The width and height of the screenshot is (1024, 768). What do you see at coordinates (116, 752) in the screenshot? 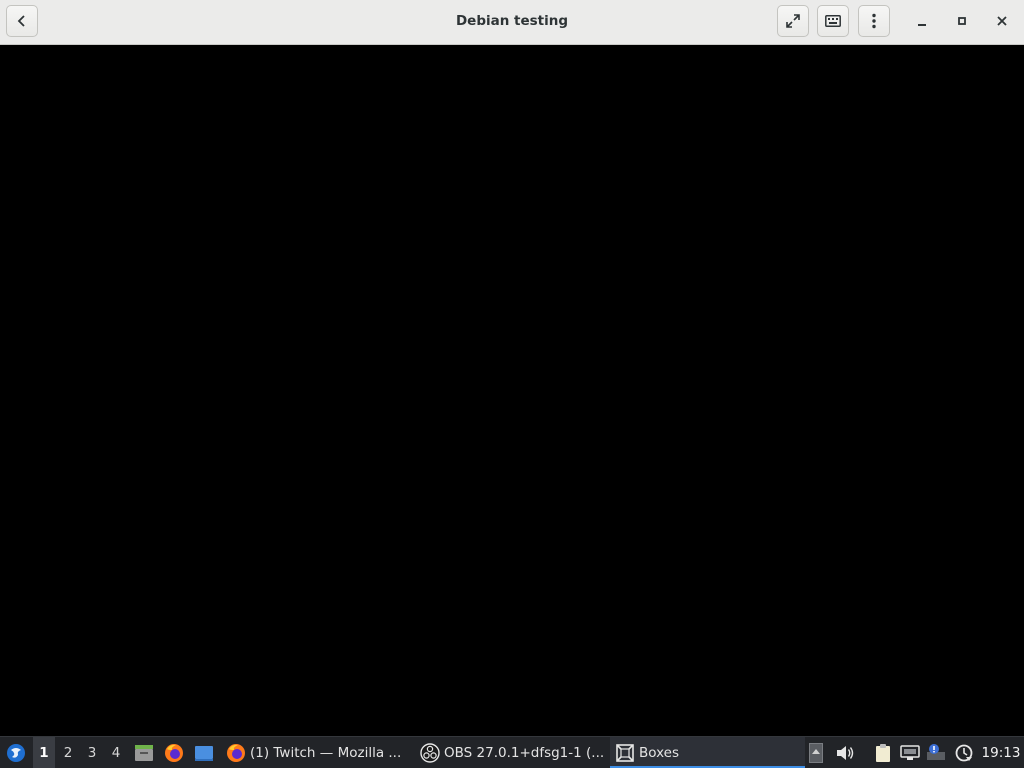
I see `workspace-4: 4` at bounding box center [116, 752].